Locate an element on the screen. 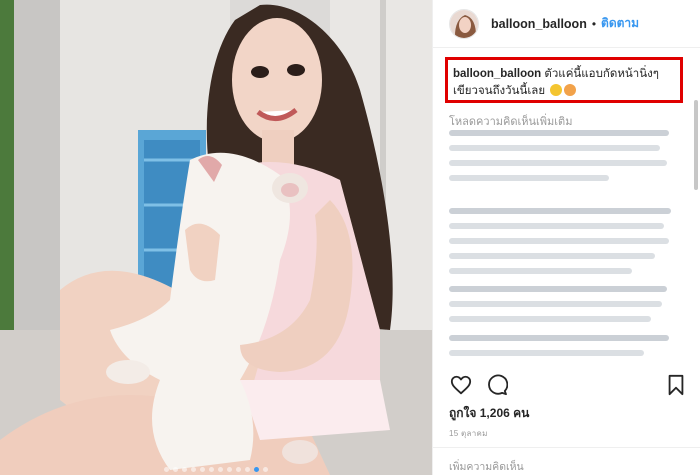 This screenshot has width=700, height=475. post-actions is located at coordinates (568, 385).